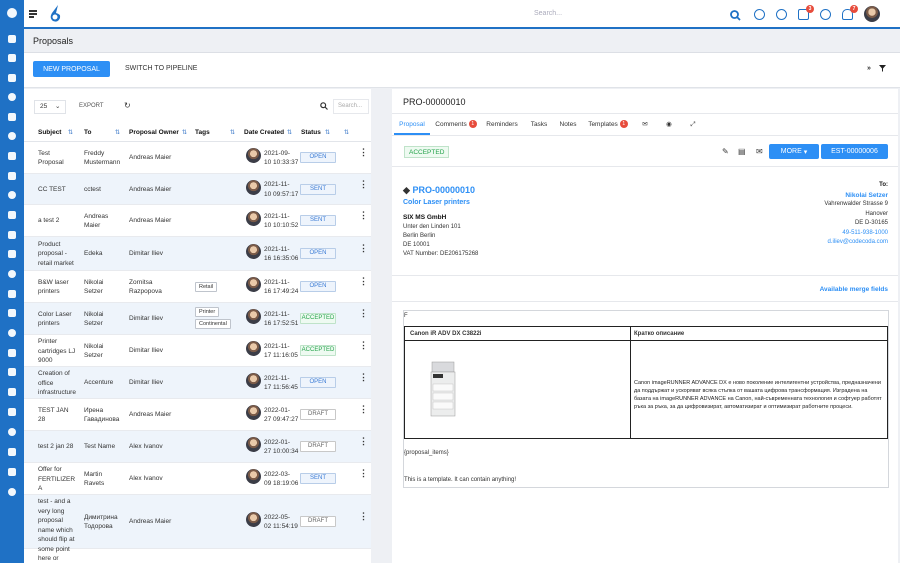  I want to click on tab-tasks: Tasks, so click(539, 125).